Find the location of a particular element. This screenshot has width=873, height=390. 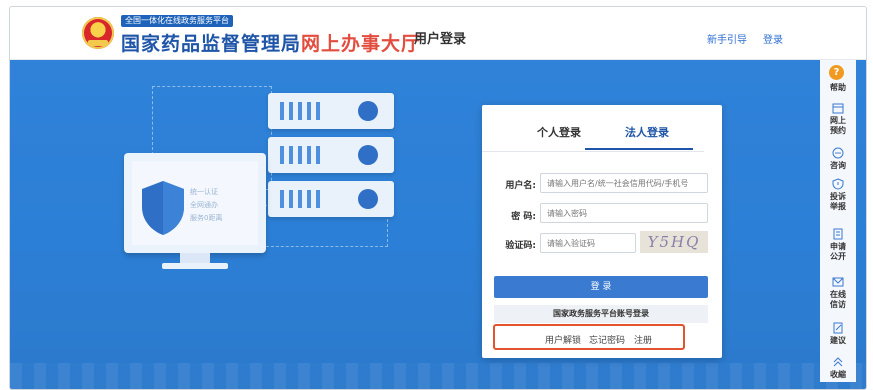

captcha-label: 验证码: is located at coordinates (520, 246).